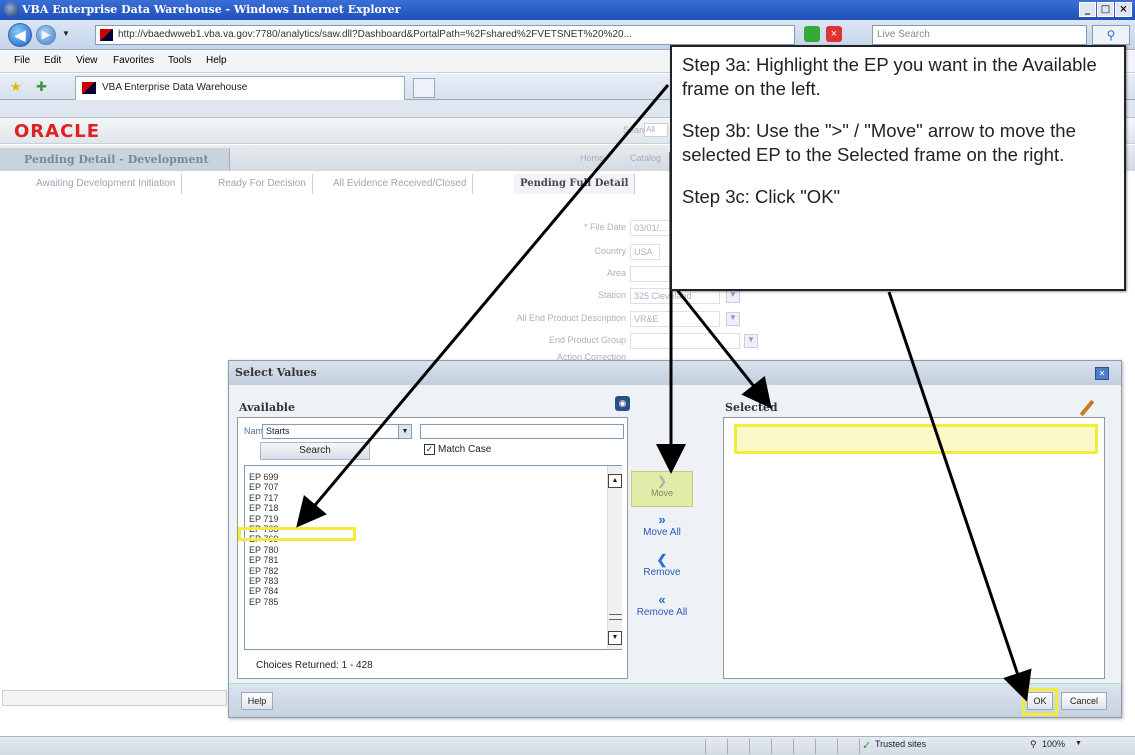 This screenshot has height=755, width=1135. Describe the element at coordinates (615, 638) in the screenshot. I see `scroll-down-icon: ▼` at that location.